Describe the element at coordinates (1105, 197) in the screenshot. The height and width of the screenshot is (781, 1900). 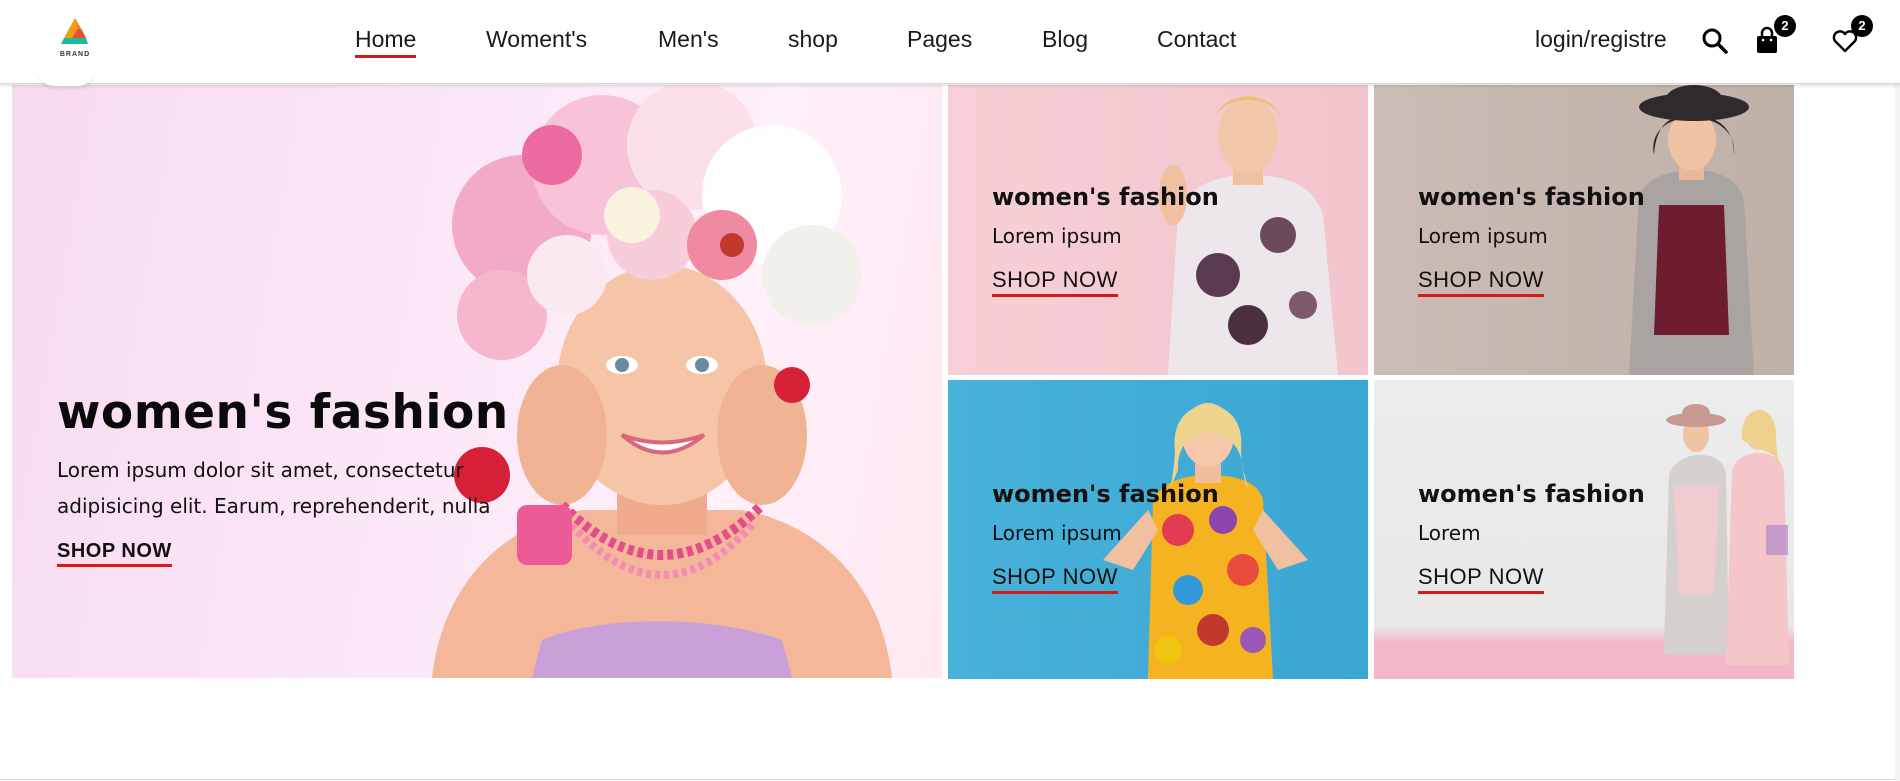
I see `card-1-title: women's fashion` at that location.